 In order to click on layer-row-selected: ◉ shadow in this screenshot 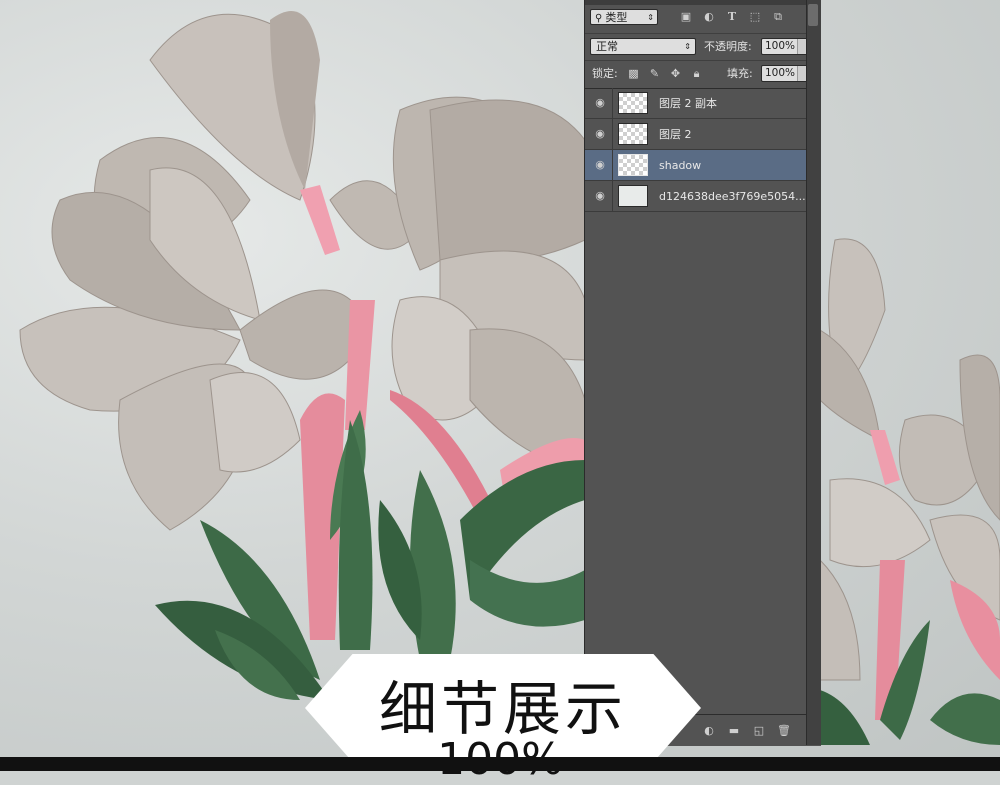, I will do `click(703, 165)`.